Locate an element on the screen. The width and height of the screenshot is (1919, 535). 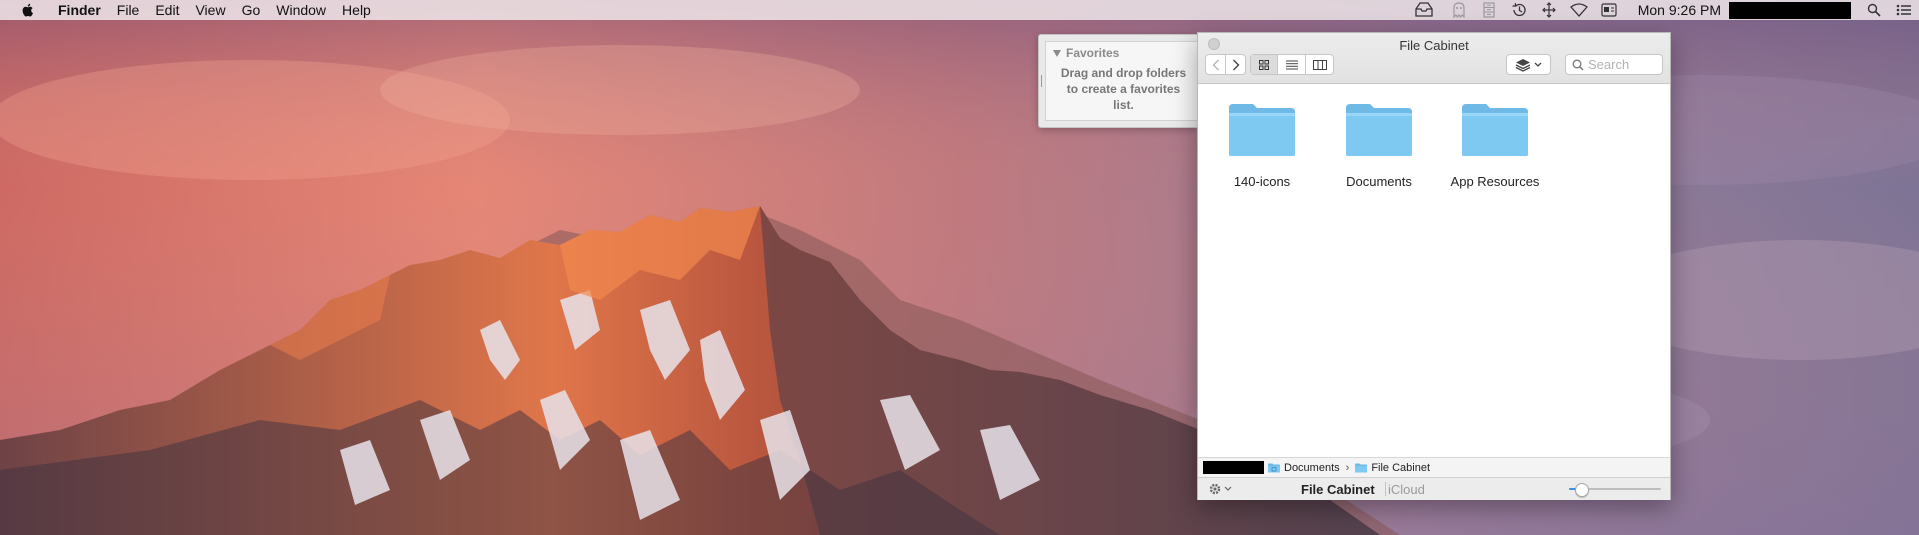
menu-file: File is located at coordinates (128, 10).